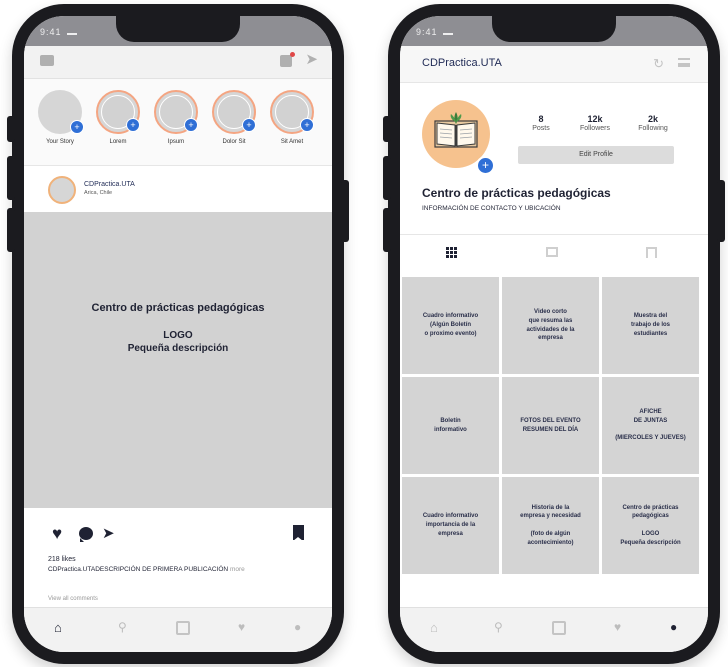 The image size is (728, 667). Describe the element at coordinates (57, 534) in the screenshot. I see `heart-icon: ♥` at that location.